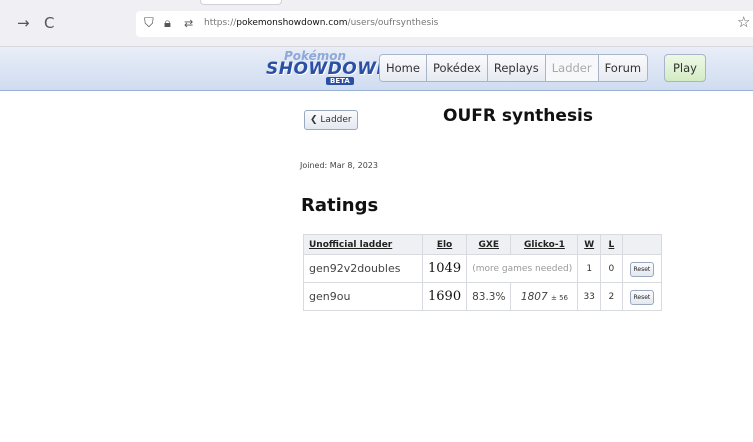 The width and height of the screenshot is (753, 442). What do you see at coordinates (314, 120) in the screenshot?
I see `chevron-left-icon: ❮` at bounding box center [314, 120].